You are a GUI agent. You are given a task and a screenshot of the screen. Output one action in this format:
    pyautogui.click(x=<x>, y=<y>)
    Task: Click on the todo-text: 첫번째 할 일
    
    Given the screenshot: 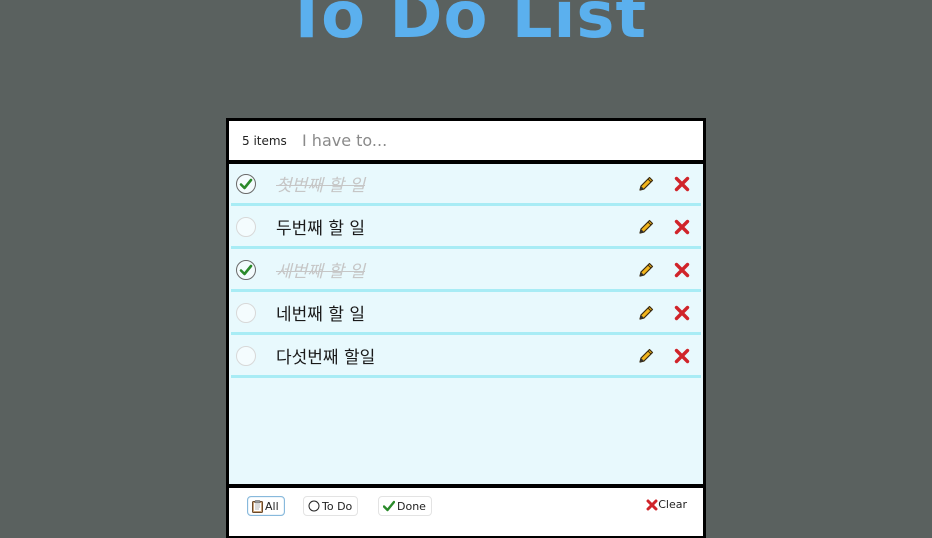 What is the action you would take?
    pyautogui.click(x=456, y=183)
    